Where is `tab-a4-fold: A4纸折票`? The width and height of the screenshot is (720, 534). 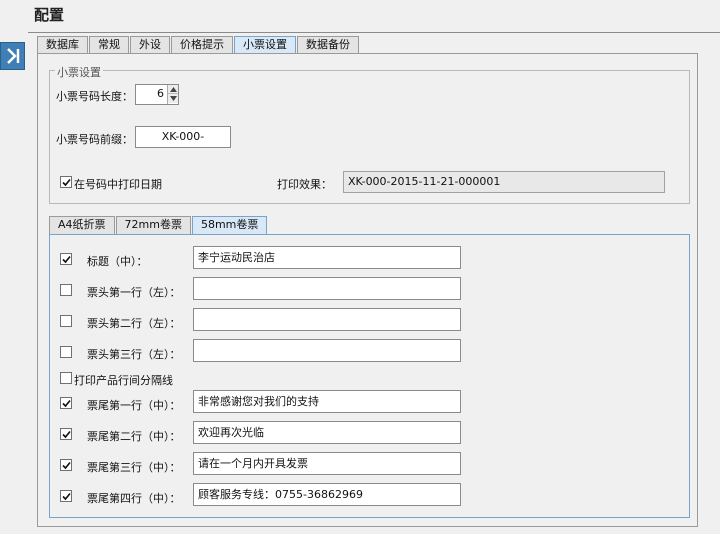
tab-a4-fold: A4纸折票 is located at coordinates (82, 225).